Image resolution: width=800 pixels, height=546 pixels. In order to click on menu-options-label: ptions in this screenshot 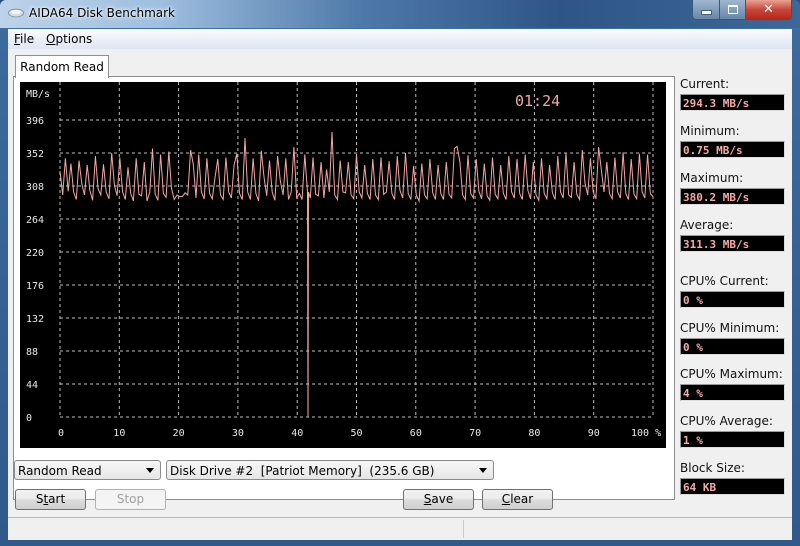, I will do `click(74, 39)`.